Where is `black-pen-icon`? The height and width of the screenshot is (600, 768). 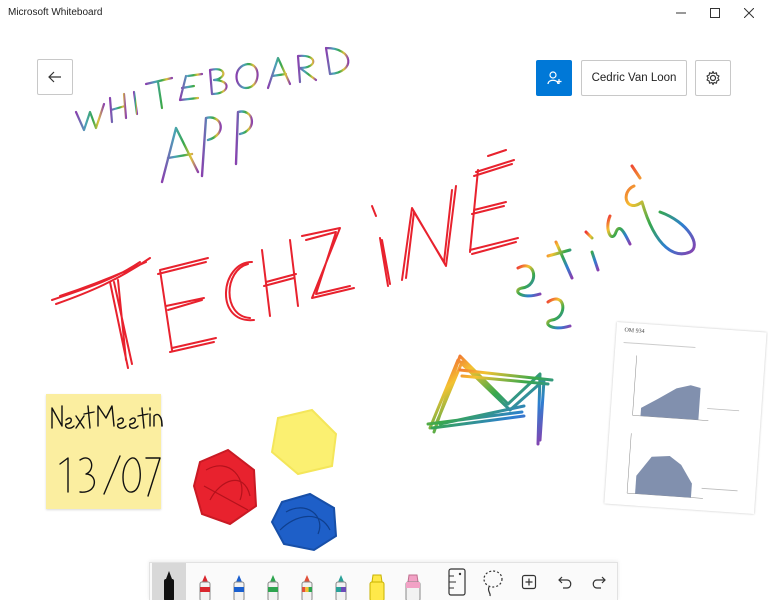 black-pen-icon is located at coordinates (169, 585).